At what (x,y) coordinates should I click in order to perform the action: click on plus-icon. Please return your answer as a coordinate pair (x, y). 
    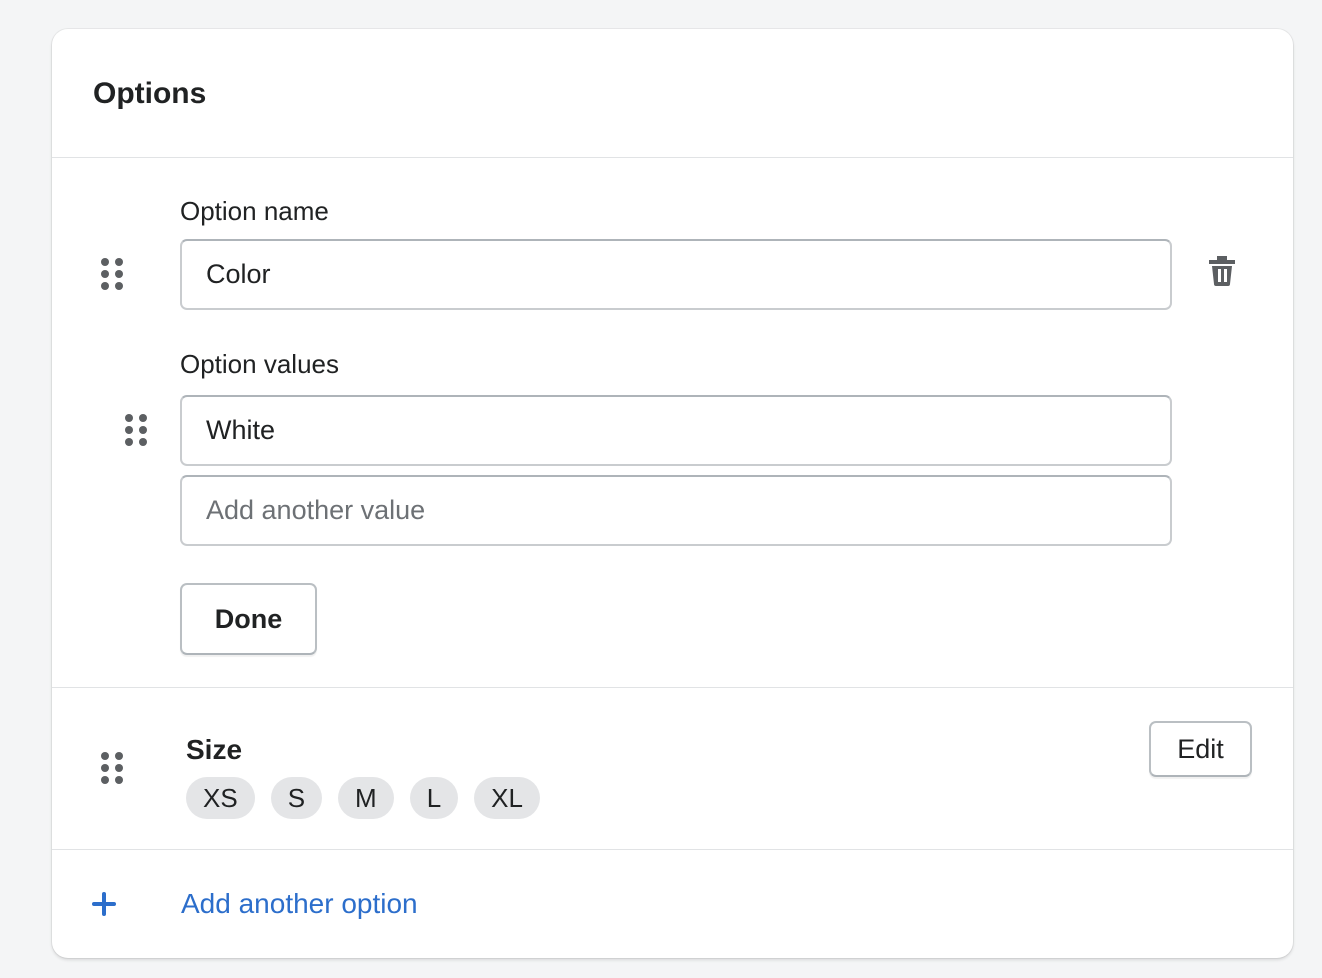
    Looking at the image, I should click on (104, 904).